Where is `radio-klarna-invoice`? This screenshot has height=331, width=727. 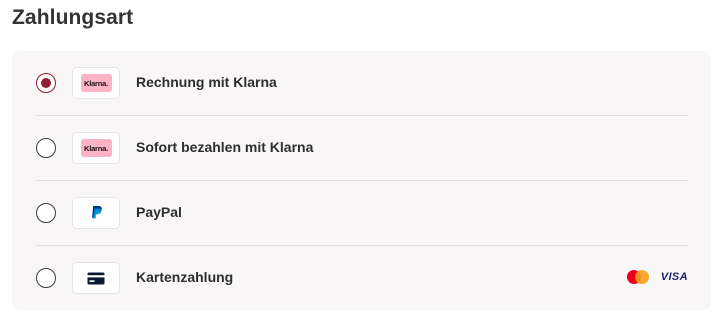 radio-klarna-invoice is located at coordinates (46, 83).